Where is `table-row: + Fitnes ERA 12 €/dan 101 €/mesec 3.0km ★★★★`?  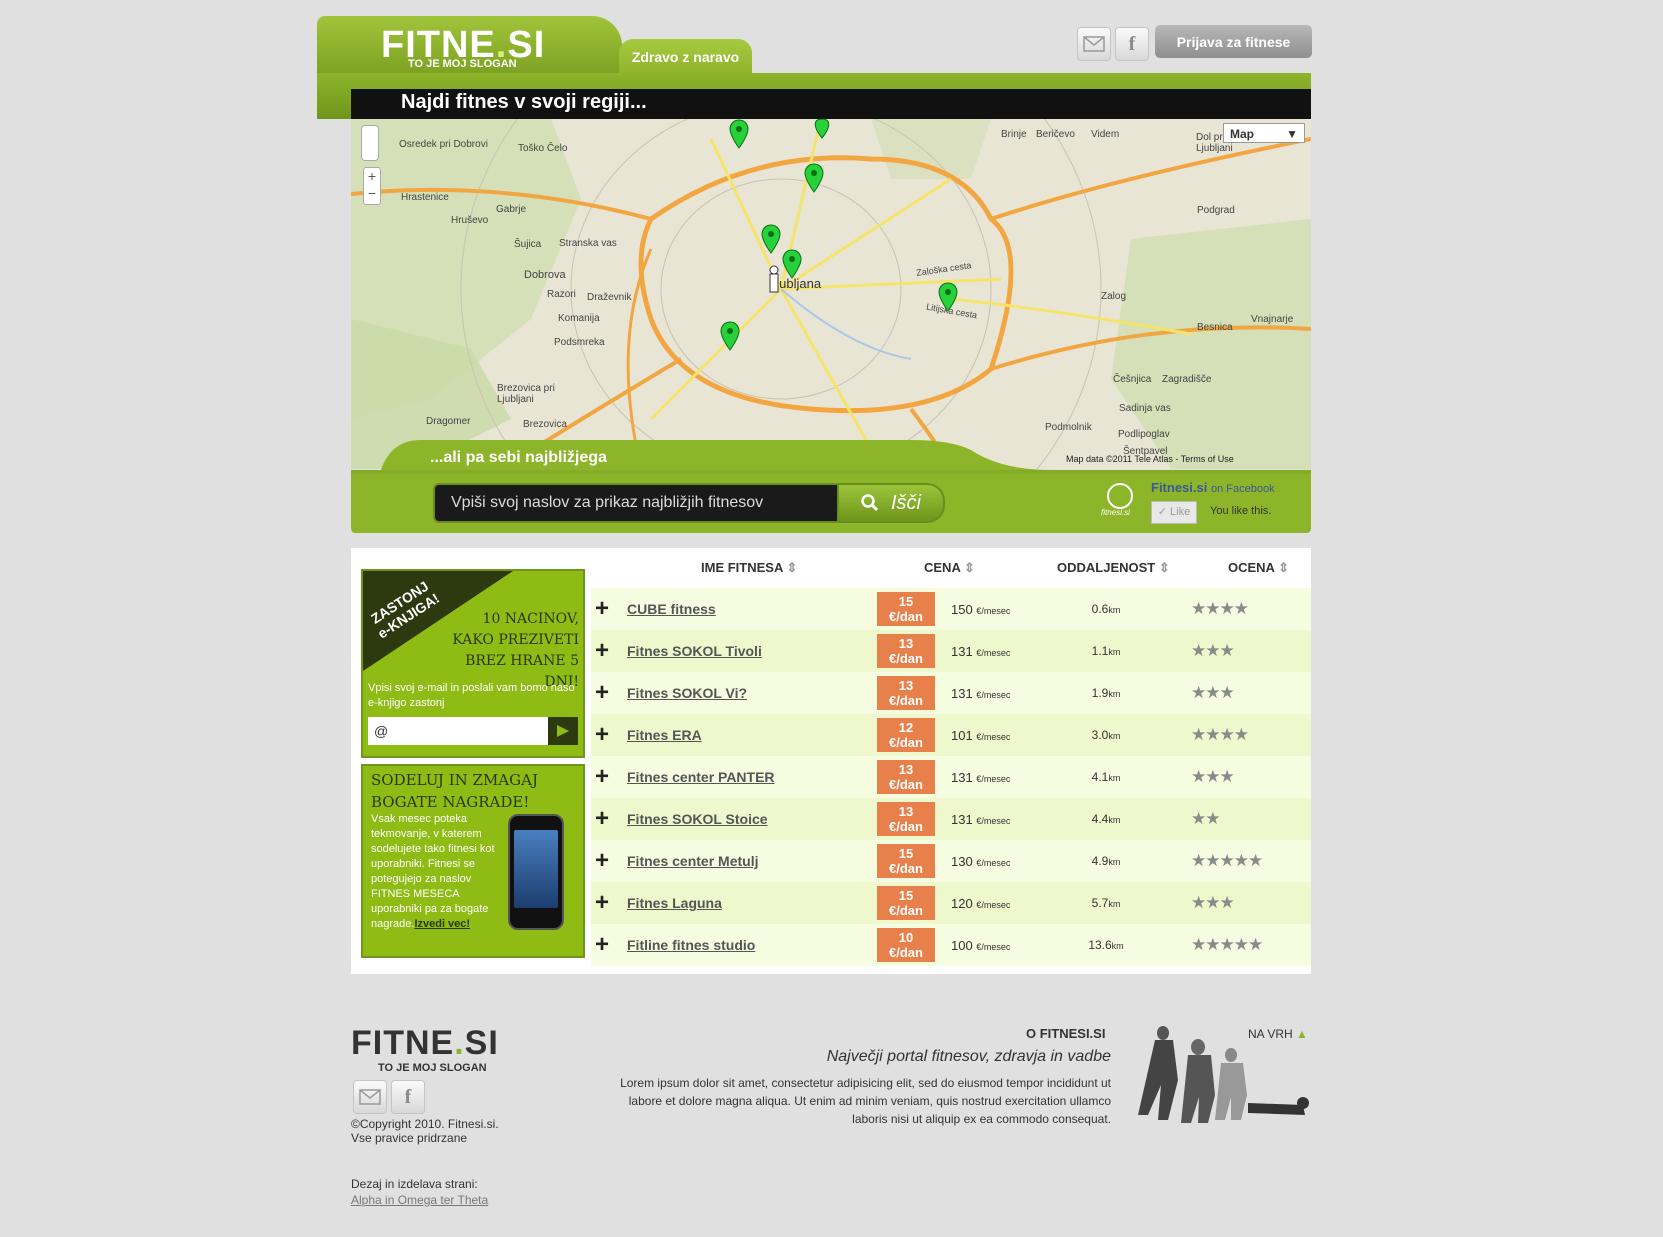
table-row: + Fitnes ERA 12 €/dan 101 €/mesec 3.0km ★★★★ is located at coordinates (951, 735).